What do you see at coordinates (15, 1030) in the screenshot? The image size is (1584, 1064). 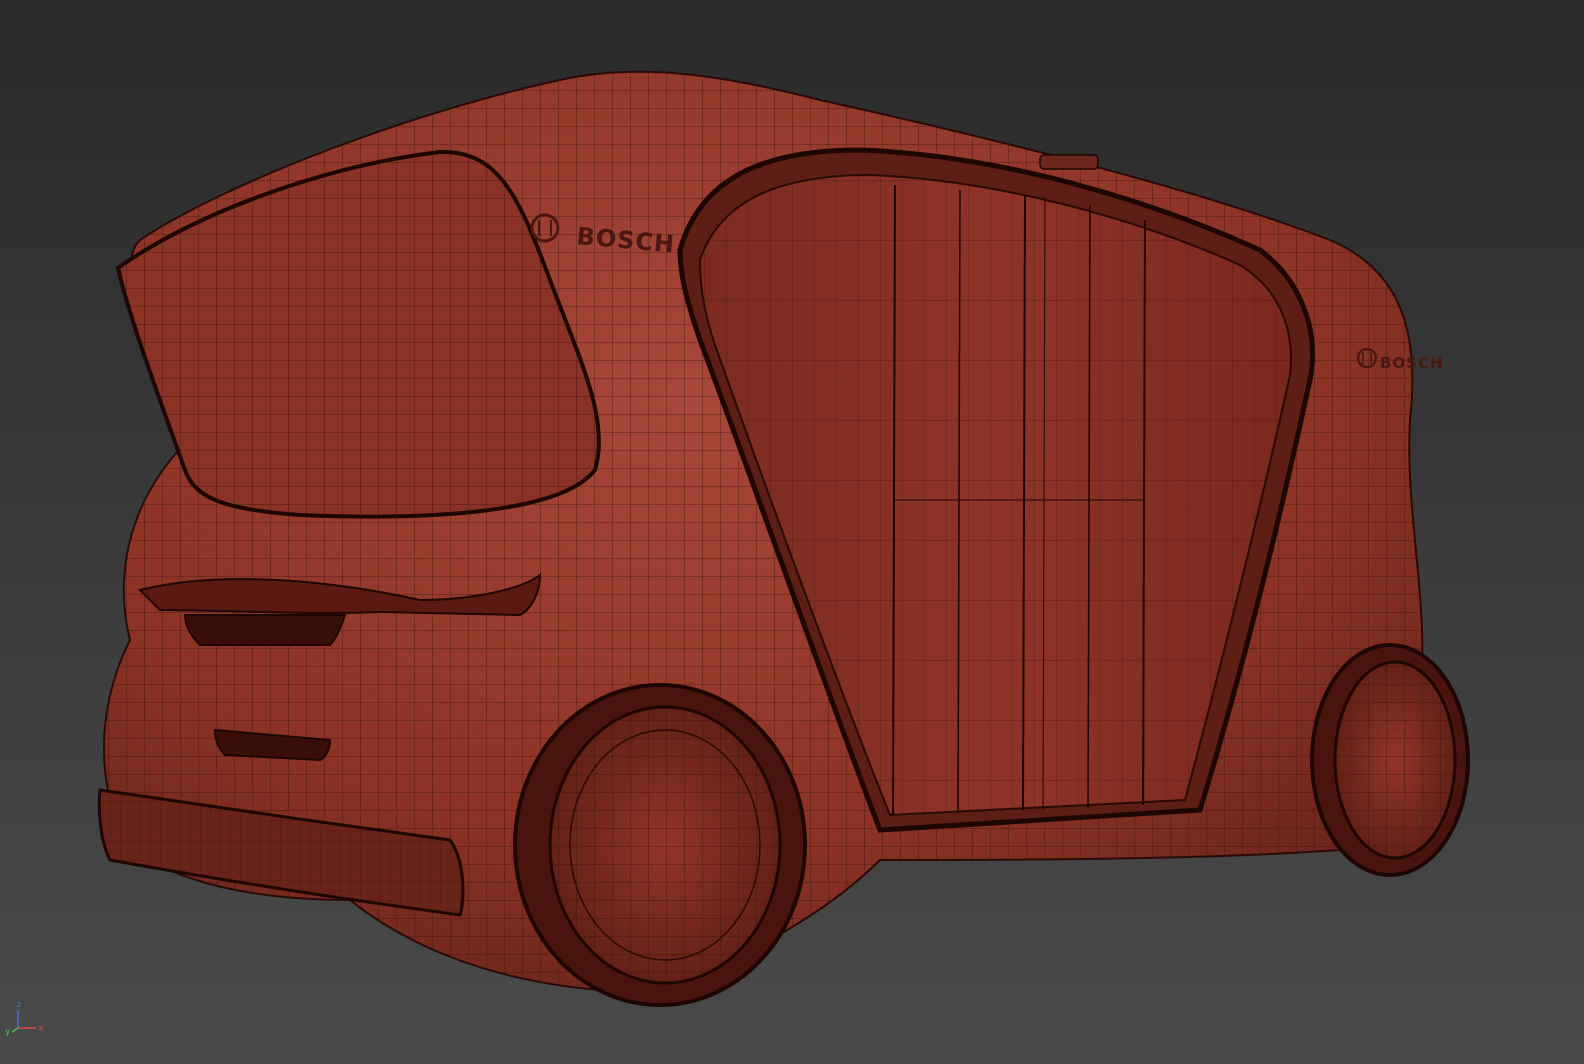 I see `y-axis-line` at bounding box center [15, 1030].